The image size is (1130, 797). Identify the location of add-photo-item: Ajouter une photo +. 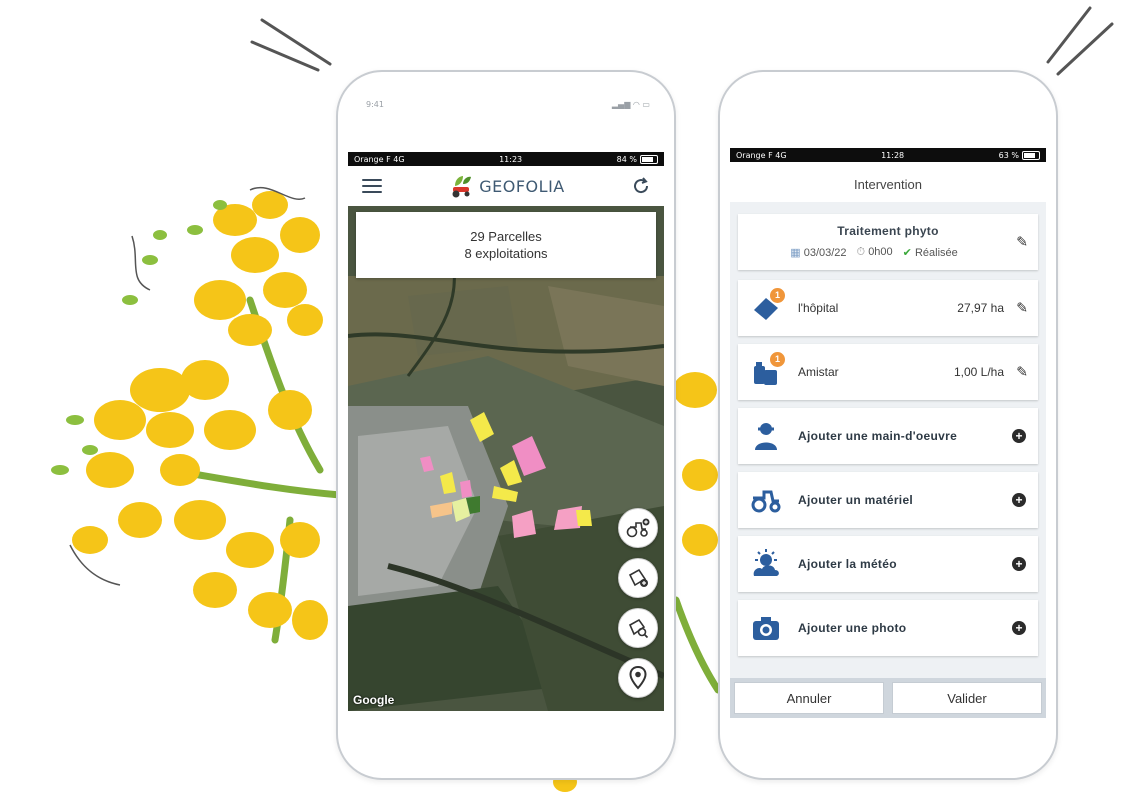
(888, 628).